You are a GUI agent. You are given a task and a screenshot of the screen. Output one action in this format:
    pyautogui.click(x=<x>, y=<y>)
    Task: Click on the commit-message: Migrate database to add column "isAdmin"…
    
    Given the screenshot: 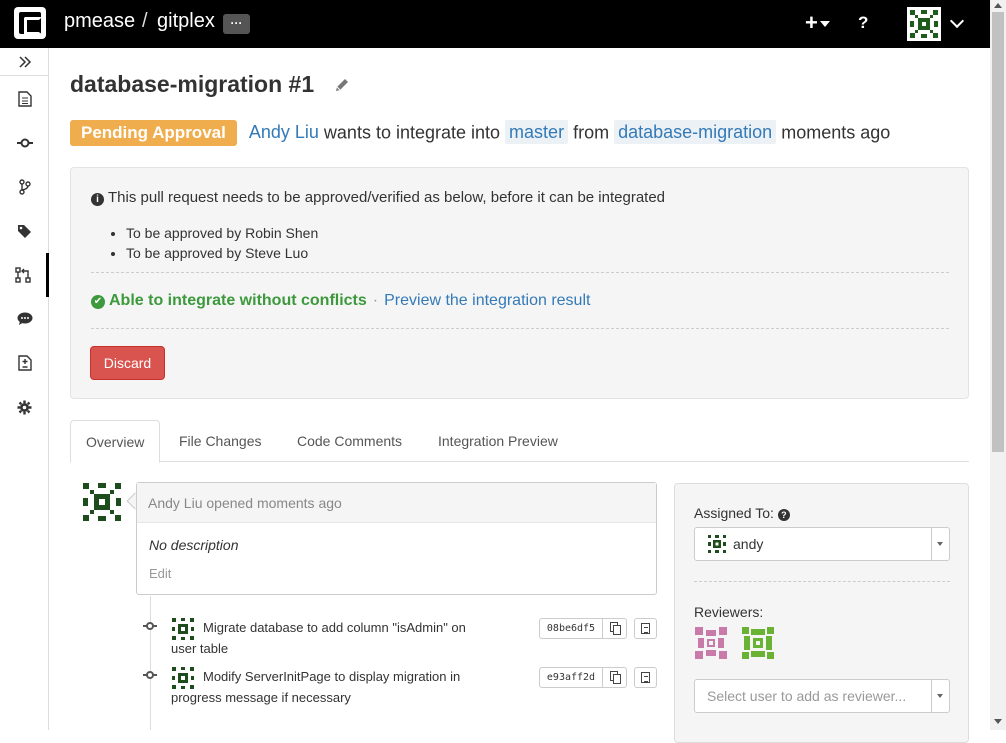 What is the action you would take?
    pyautogui.click(x=331, y=638)
    